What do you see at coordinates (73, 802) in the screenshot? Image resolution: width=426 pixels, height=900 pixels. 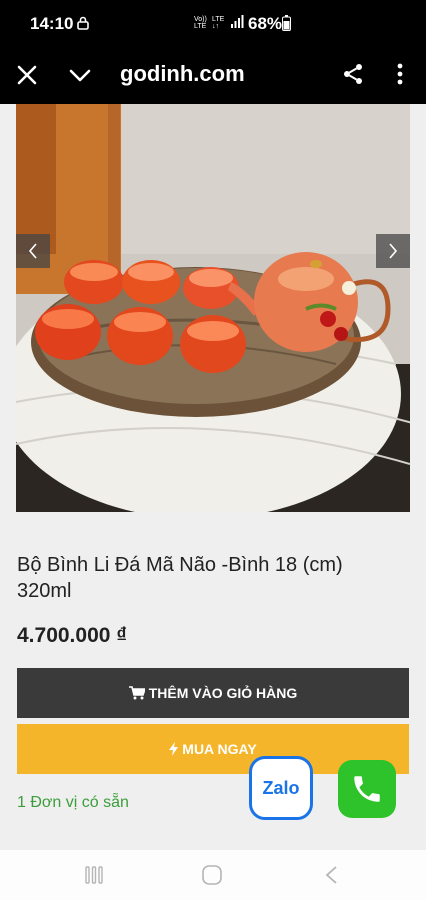 I see `stock-status: 1 Đơn vị có sẵn` at bounding box center [73, 802].